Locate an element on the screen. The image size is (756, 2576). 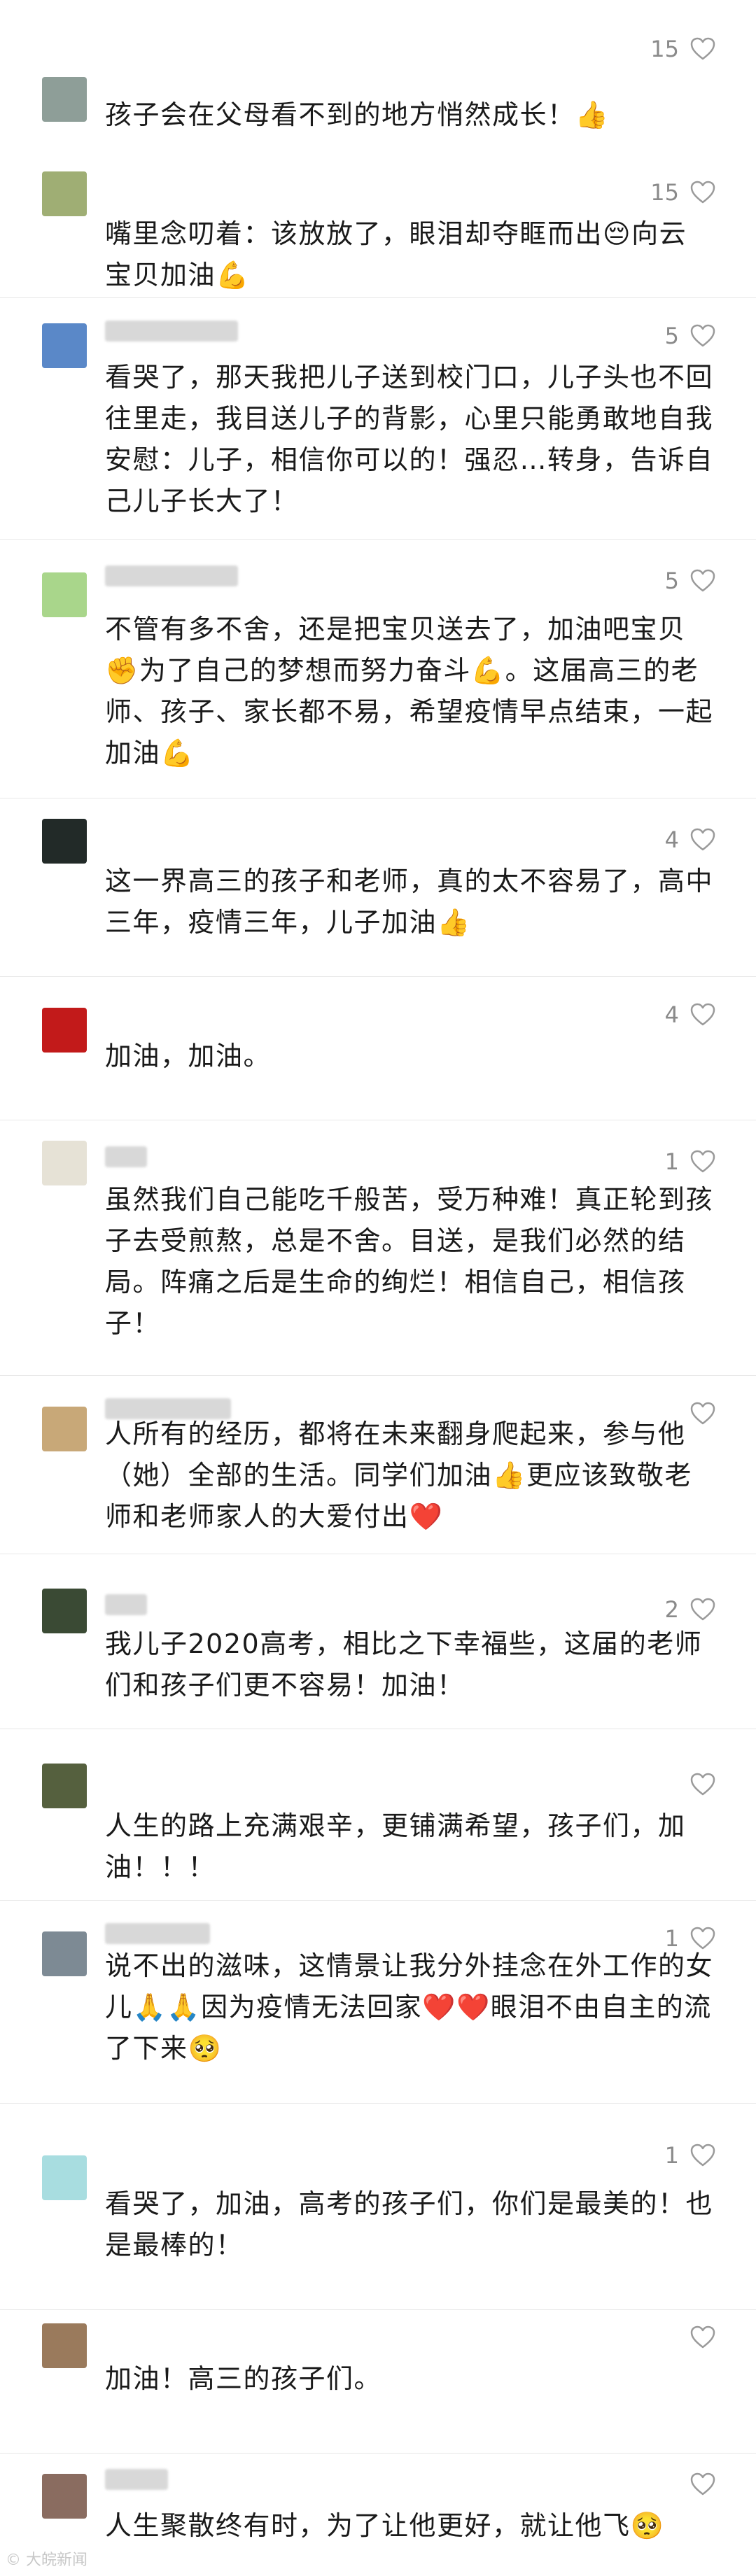
comment-text: 人生聚散终有时，为了让他更好，就让他飞🥺 is located at coordinates (385, 2525).